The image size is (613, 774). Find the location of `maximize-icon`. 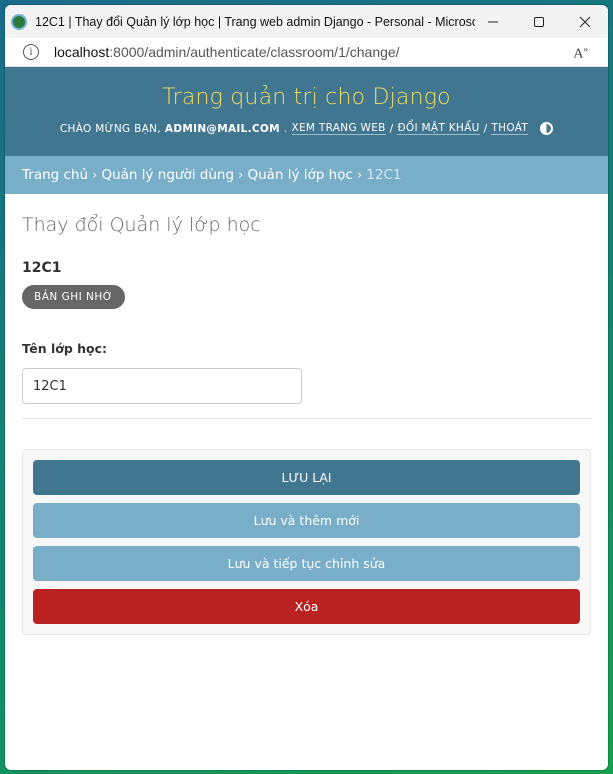

maximize-icon is located at coordinates (539, 21).